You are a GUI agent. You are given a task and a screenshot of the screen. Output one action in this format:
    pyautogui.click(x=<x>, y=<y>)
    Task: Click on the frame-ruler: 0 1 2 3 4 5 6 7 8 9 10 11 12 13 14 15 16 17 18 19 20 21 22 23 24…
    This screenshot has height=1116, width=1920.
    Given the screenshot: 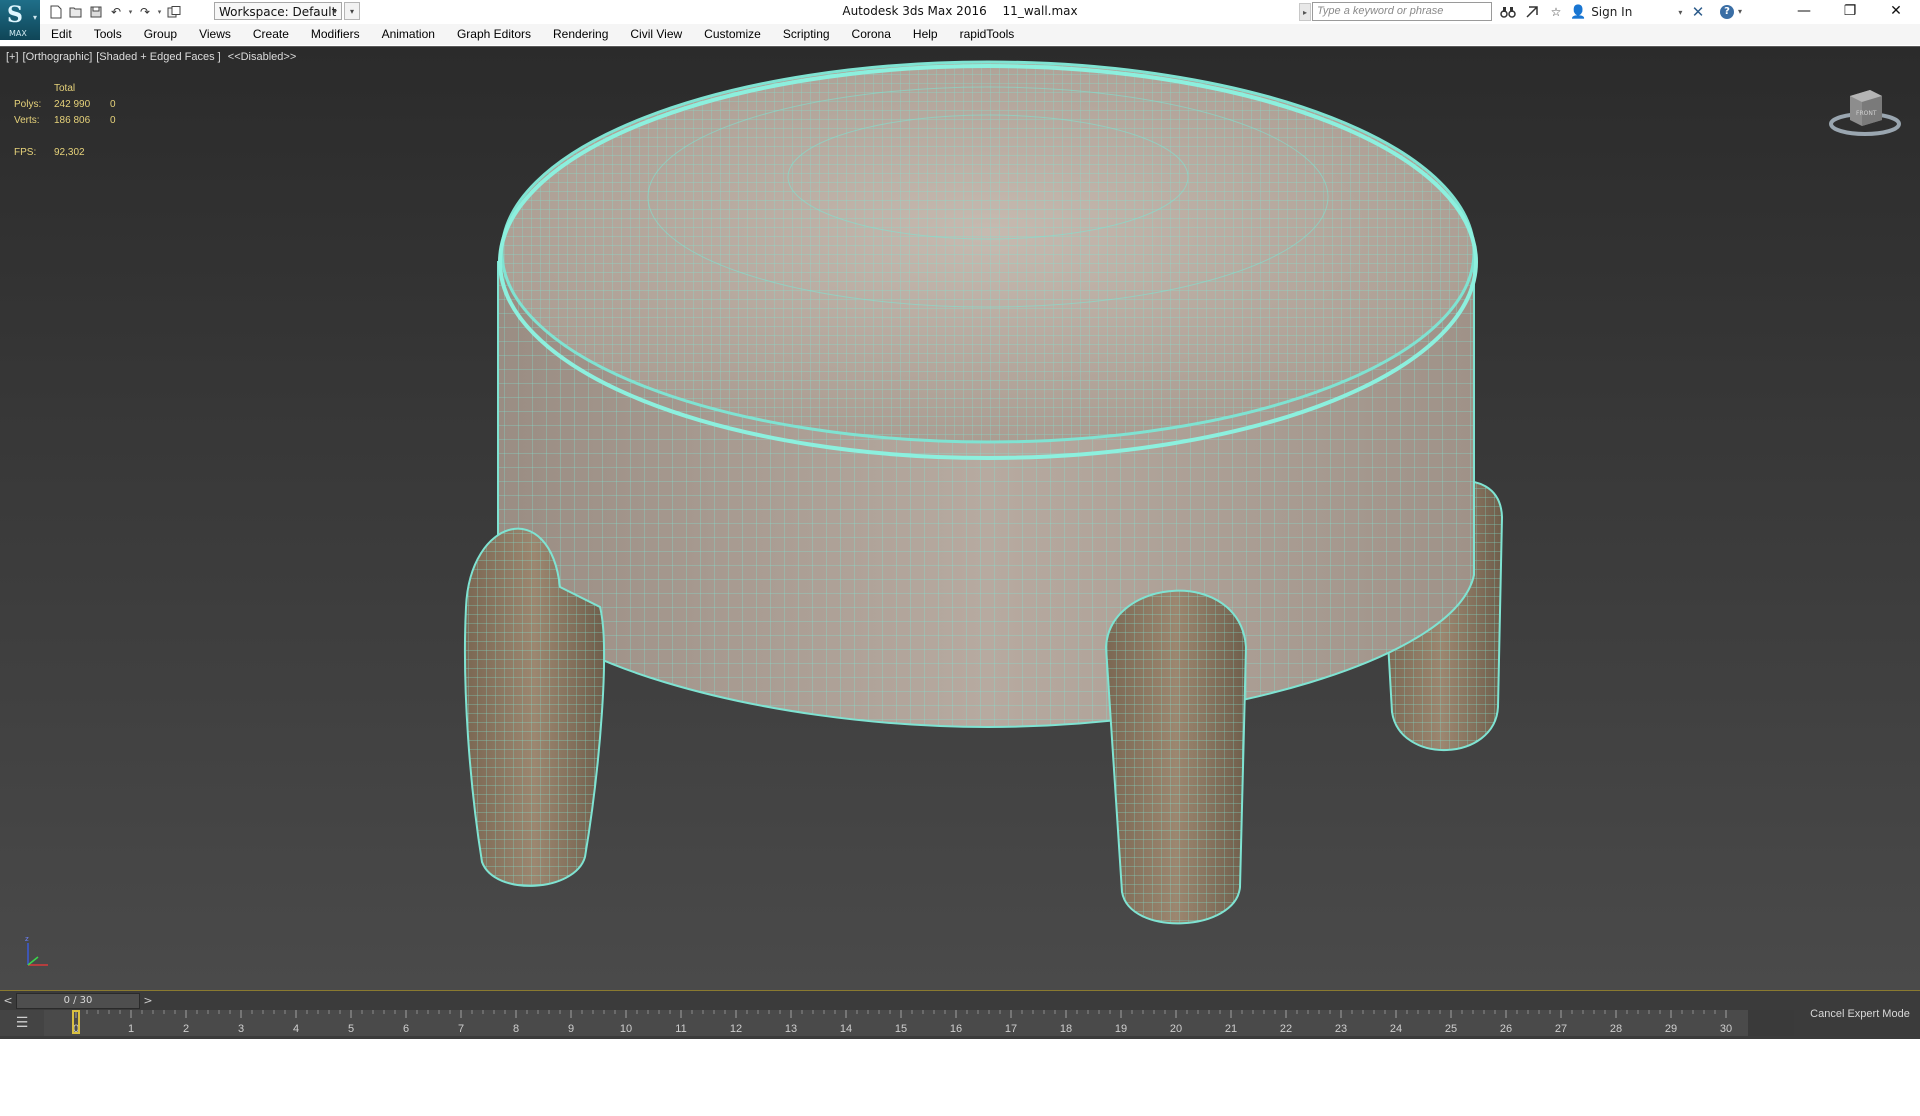 What is the action you would take?
    pyautogui.click(x=896, y=1023)
    